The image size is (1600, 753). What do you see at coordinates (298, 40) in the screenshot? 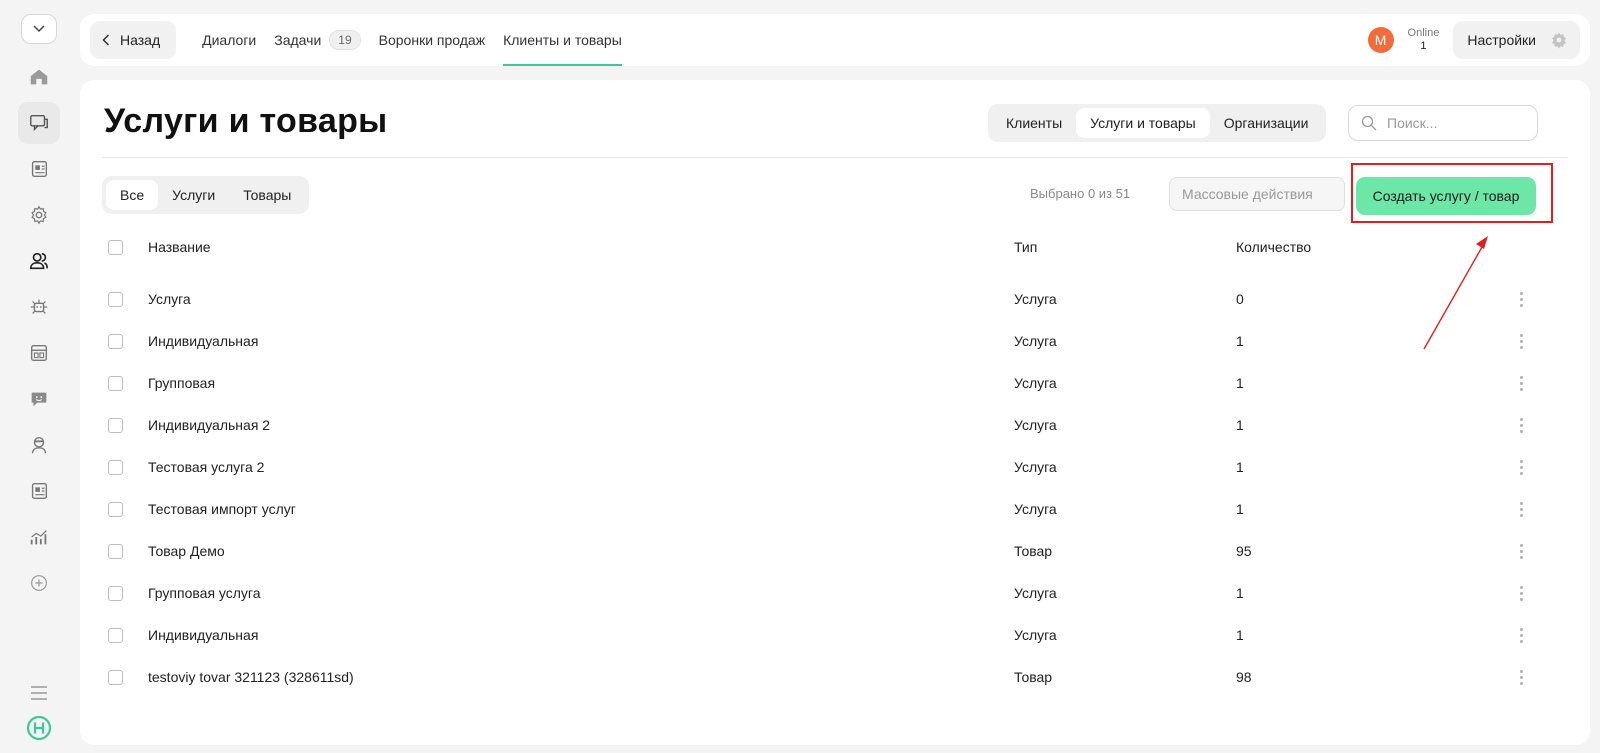
I see `nav-tasks-label: Задачи` at bounding box center [298, 40].